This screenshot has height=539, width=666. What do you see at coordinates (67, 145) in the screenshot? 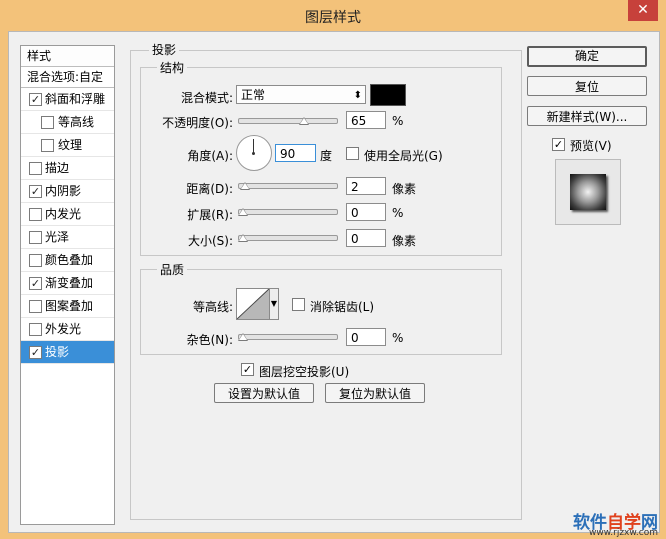
I see `style-item-texture: 纹理` at bounding box center [67, 145].